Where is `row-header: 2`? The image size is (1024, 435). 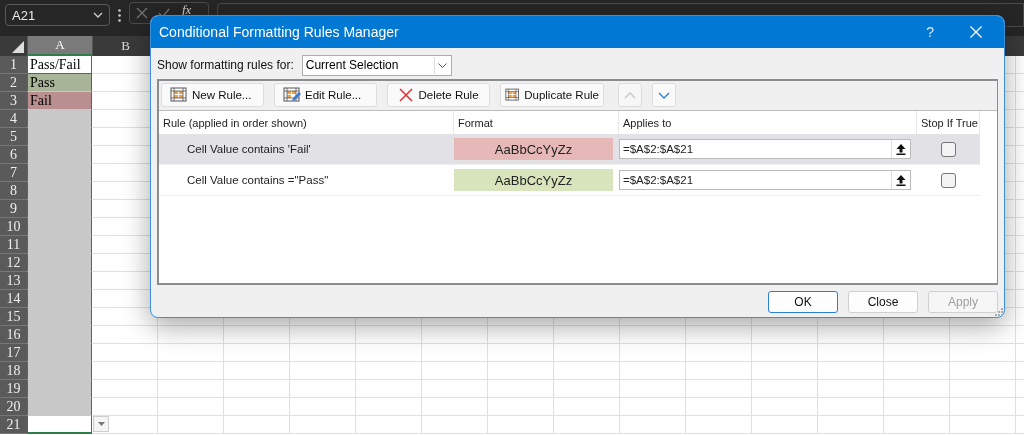 row-header: 2 is located at coordinates (13, 83).